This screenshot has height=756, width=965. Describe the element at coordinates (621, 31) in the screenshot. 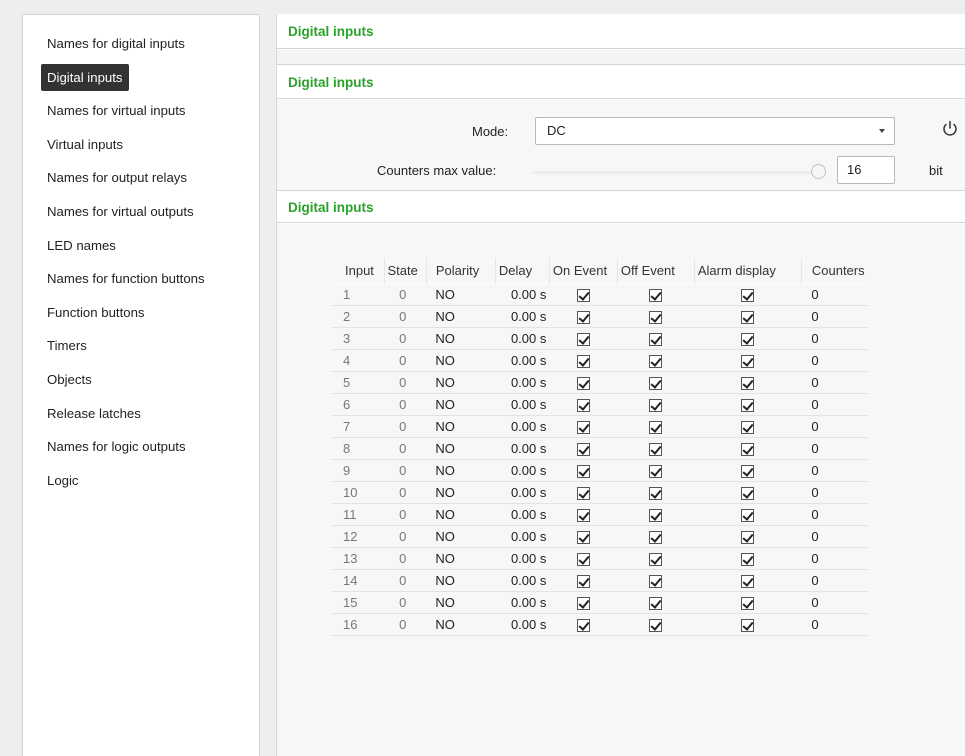

I see `section-title-digital-inputs: Digital inputs` at that location.